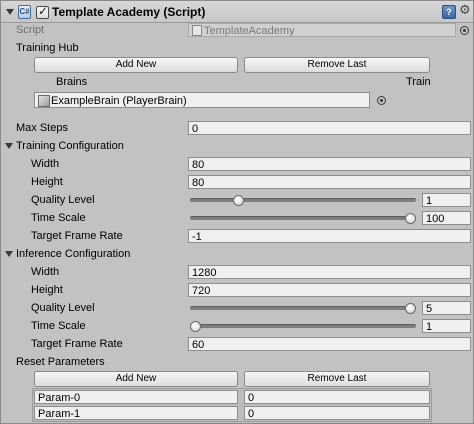 This screenshot has width=474, height=424. I want to click on help-icon: ?, so click(449, 12).